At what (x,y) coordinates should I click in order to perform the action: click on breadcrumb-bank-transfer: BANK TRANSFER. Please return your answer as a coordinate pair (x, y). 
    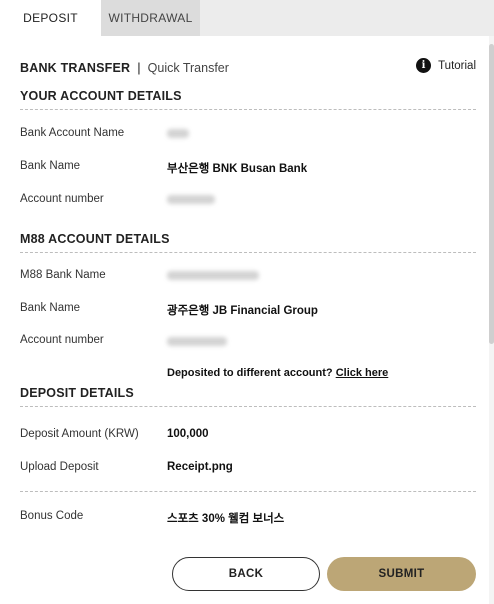
    Looking at the image, I should click on (75, 67).